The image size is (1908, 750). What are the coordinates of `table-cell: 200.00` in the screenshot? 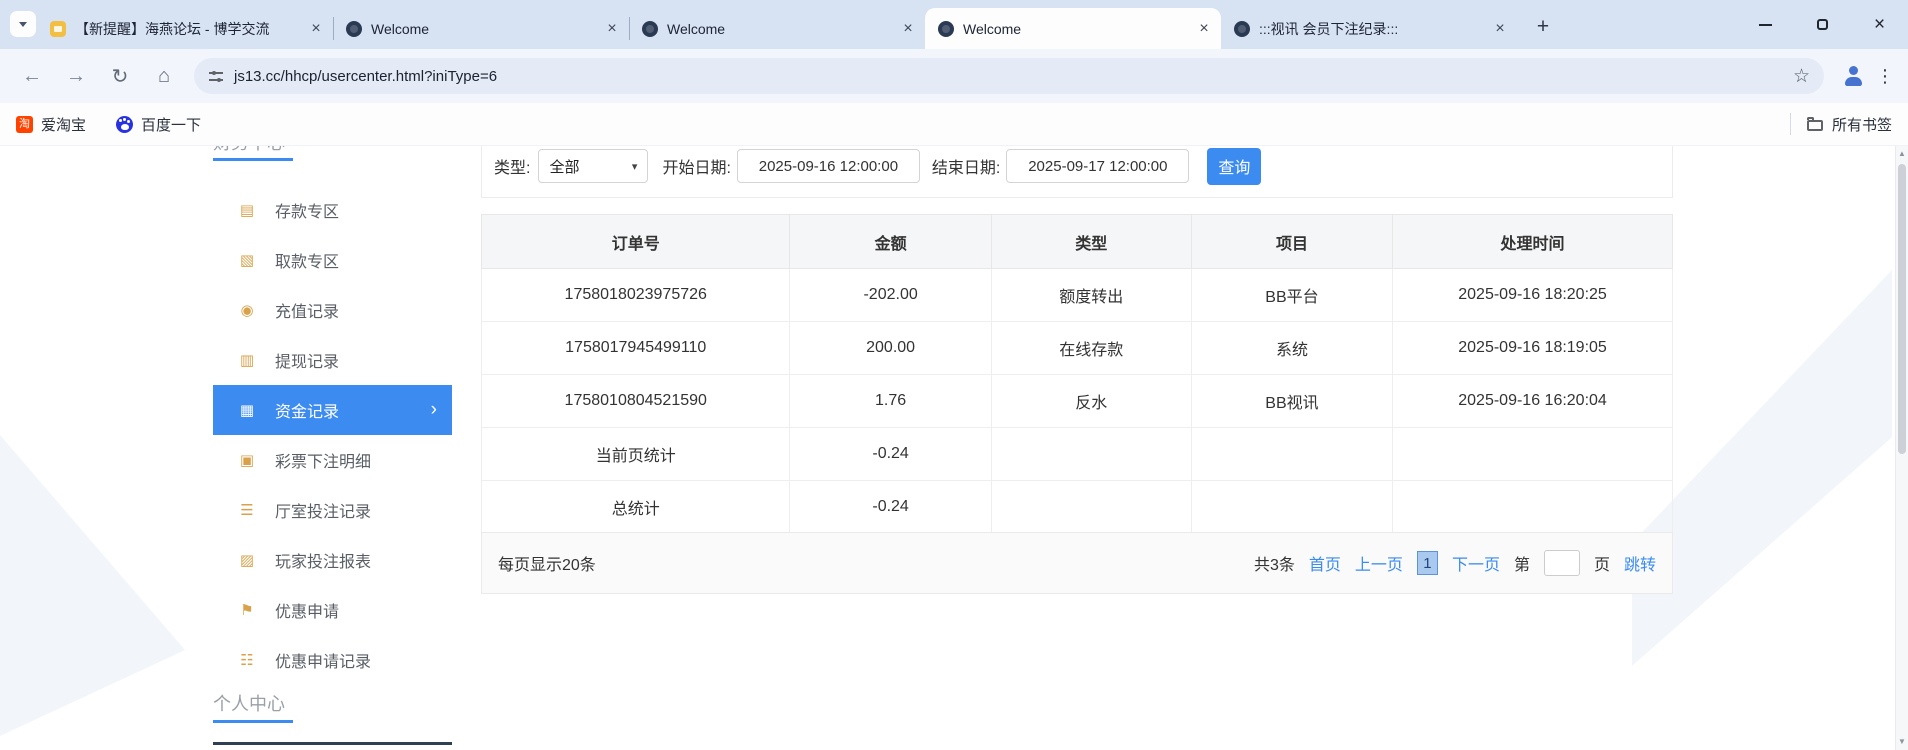 It's located at (890, 348).